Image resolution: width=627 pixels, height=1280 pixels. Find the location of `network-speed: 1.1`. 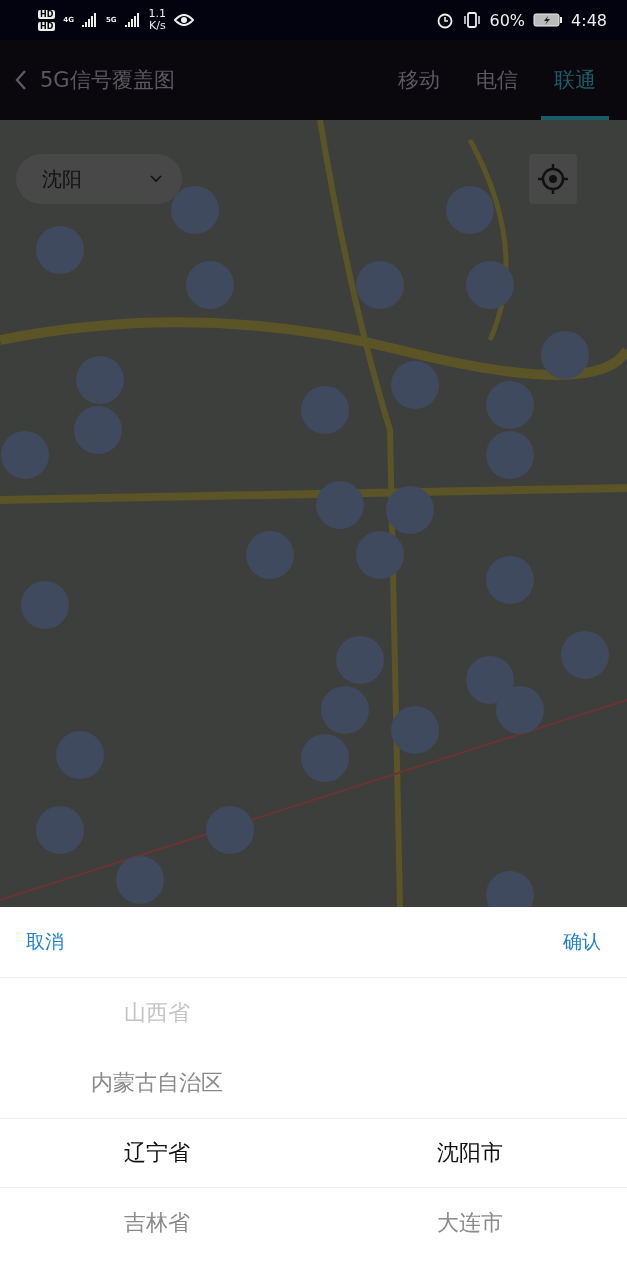

network-speed: 1.1 is located at coordinates (157, 14).